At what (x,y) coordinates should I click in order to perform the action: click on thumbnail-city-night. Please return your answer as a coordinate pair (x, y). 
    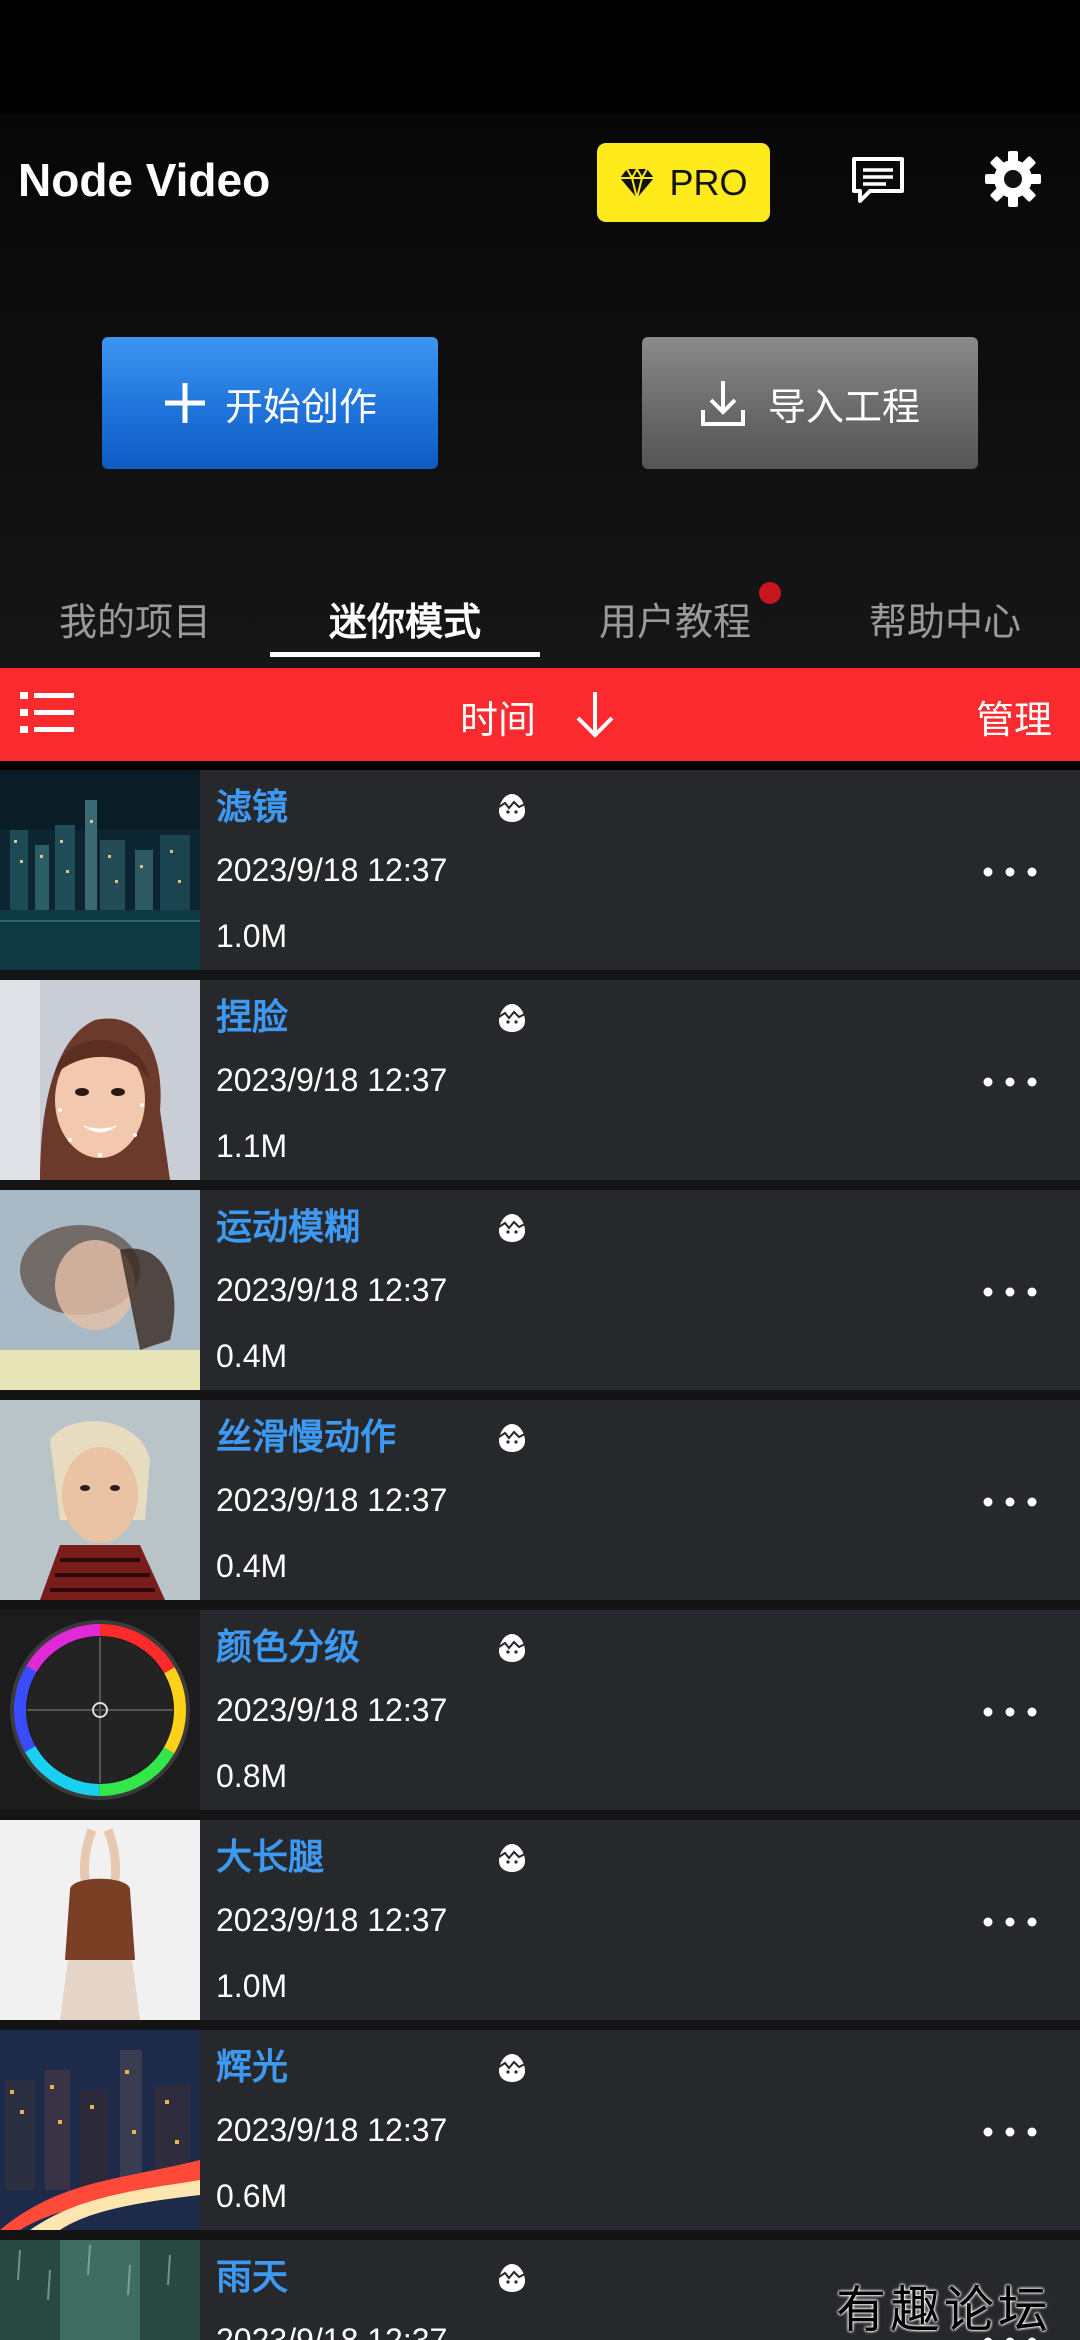
    Looking at the image, I should click on (100, 870).